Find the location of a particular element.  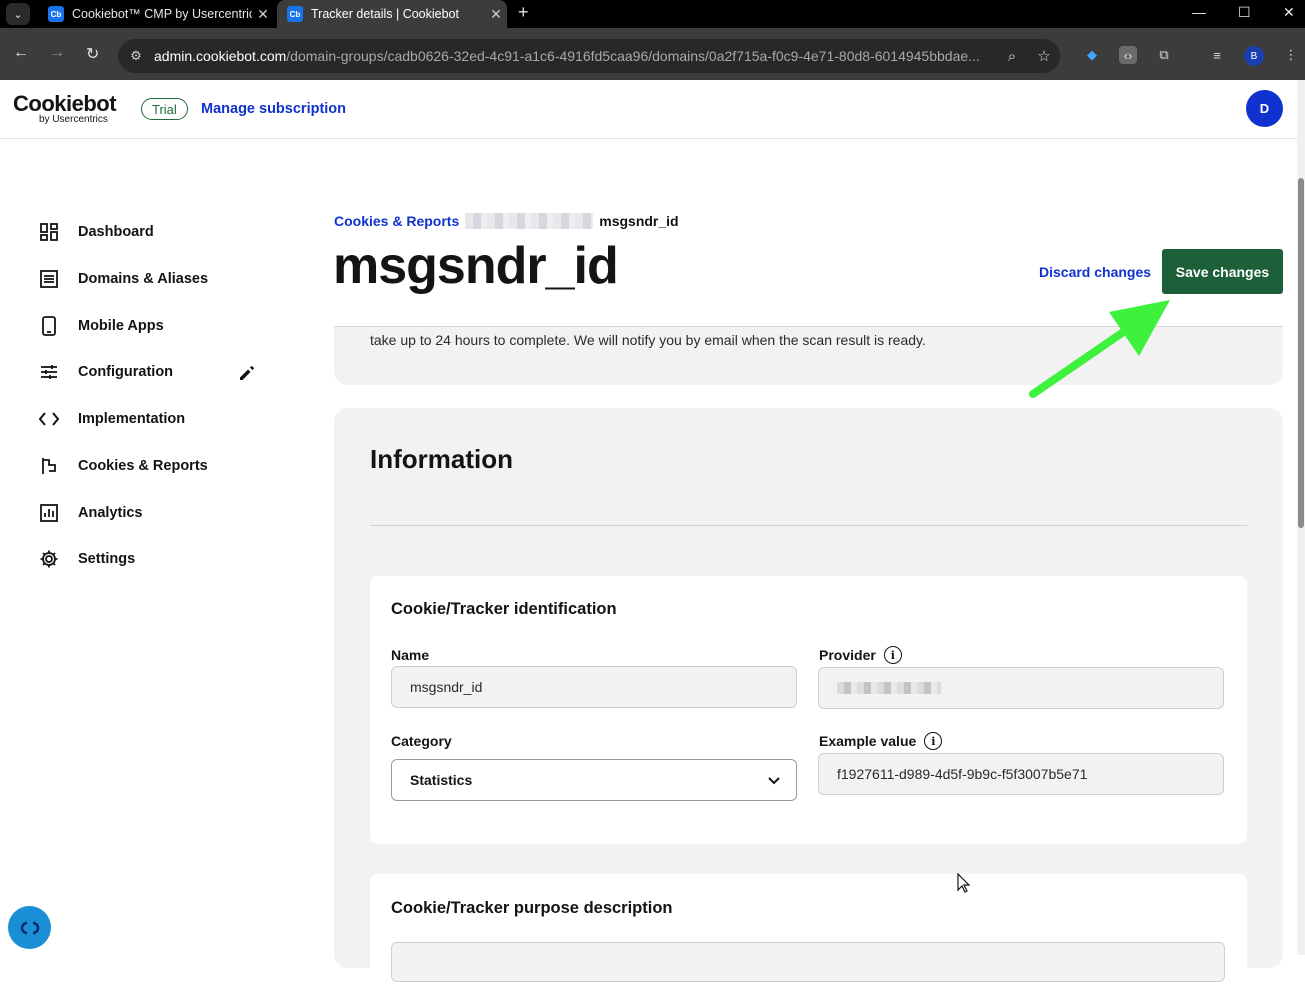

extension-icon: ◆ is located at coordinates (1092, 55).